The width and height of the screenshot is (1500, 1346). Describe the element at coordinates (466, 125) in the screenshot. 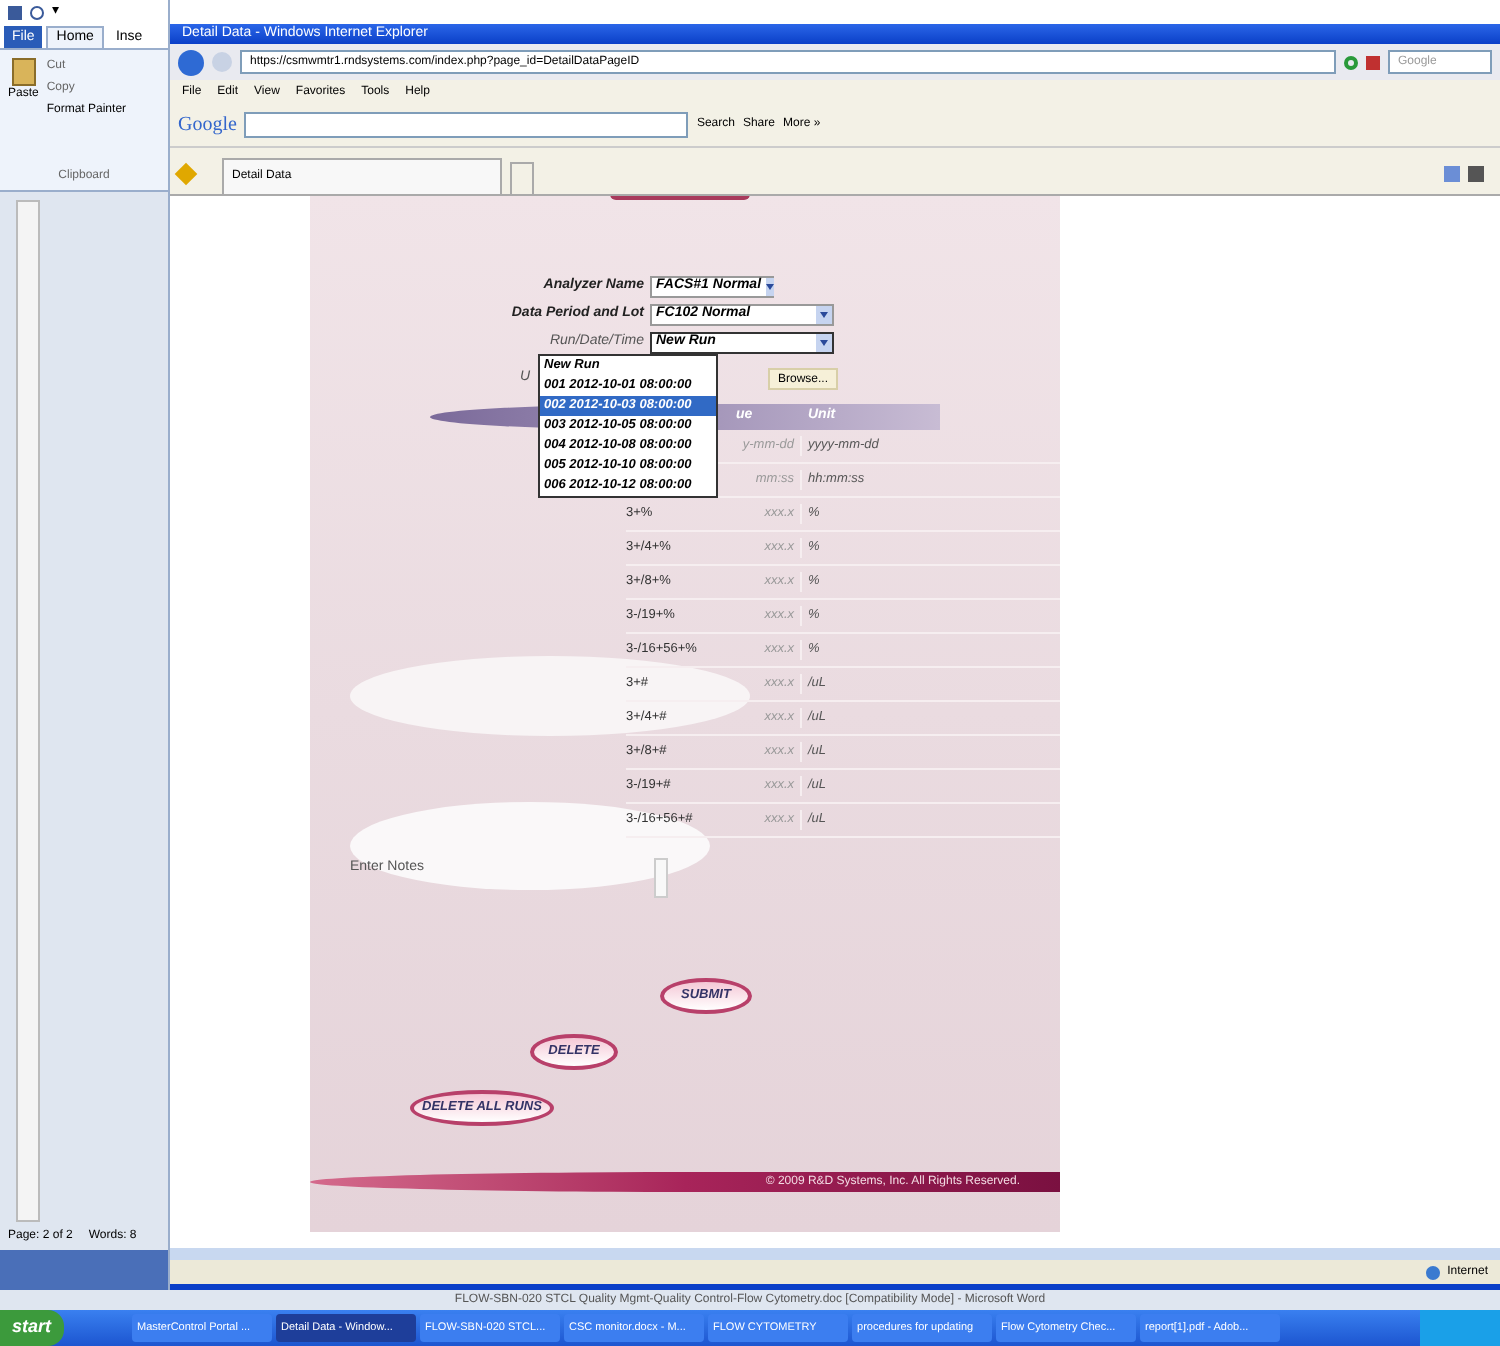

I see `google-search-field` at that location.